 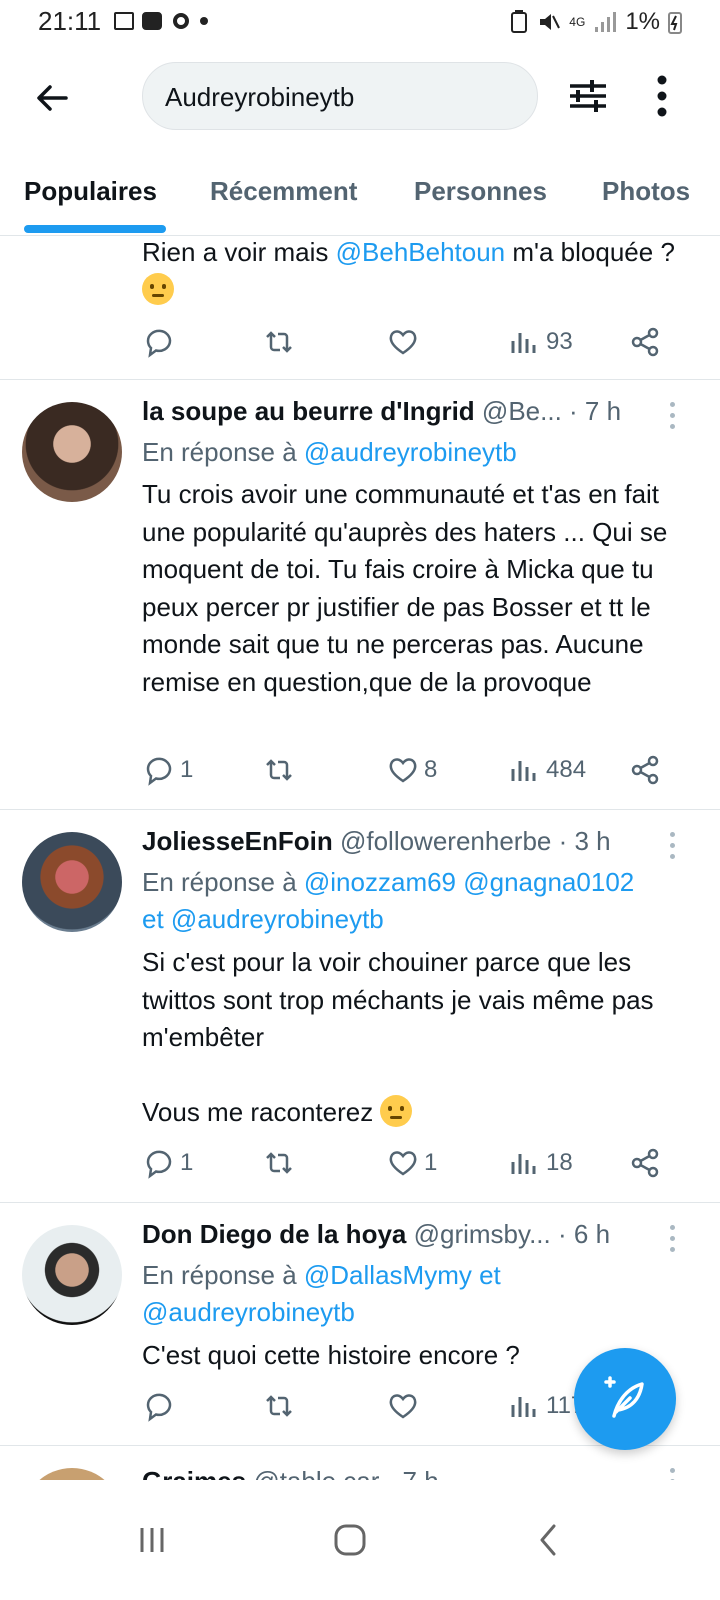 I want to click on share-icon, so click(x=645, y=1163).